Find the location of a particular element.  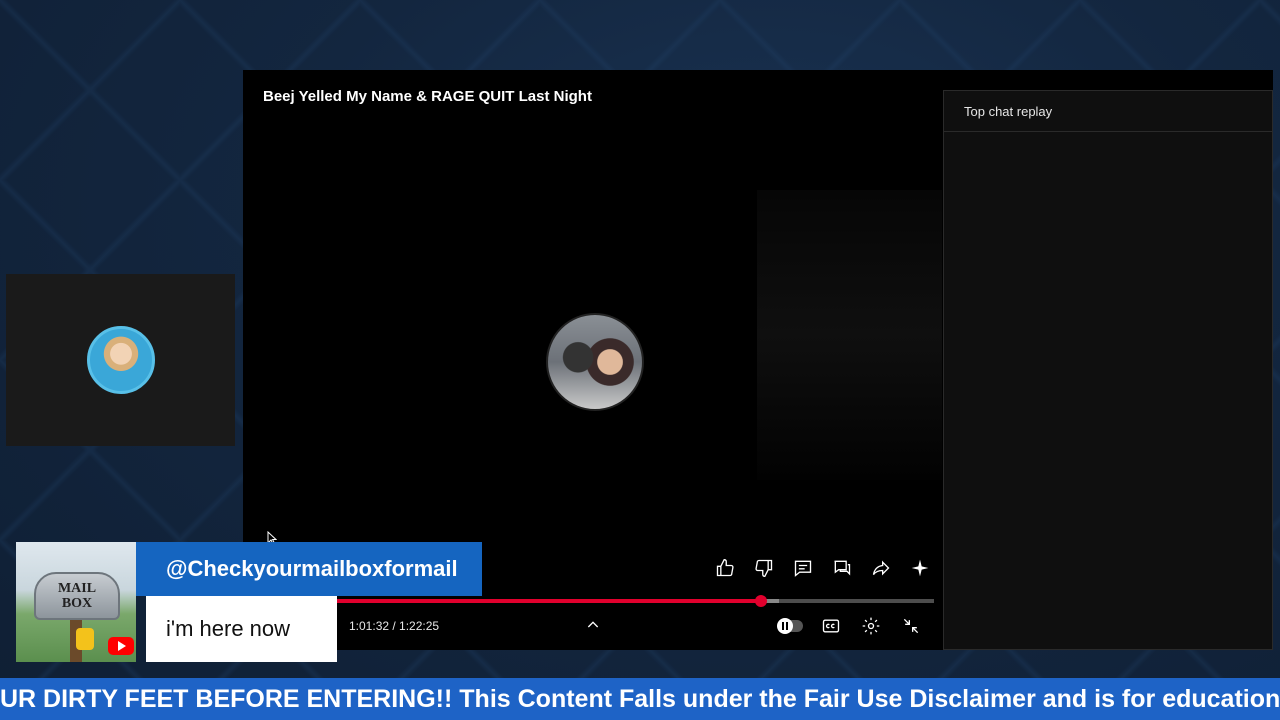

mailbox-text-line1: MAIL is located at coordinates (77, 588).